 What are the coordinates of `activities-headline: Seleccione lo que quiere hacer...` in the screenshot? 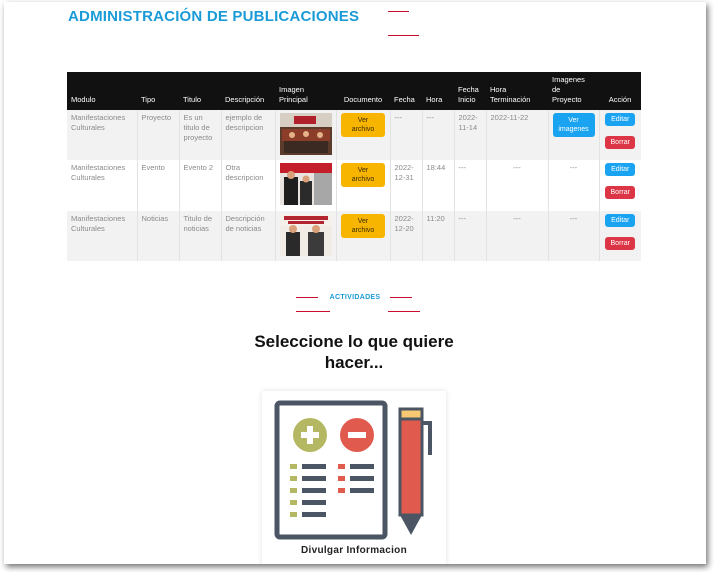 It's located at (354, 352).